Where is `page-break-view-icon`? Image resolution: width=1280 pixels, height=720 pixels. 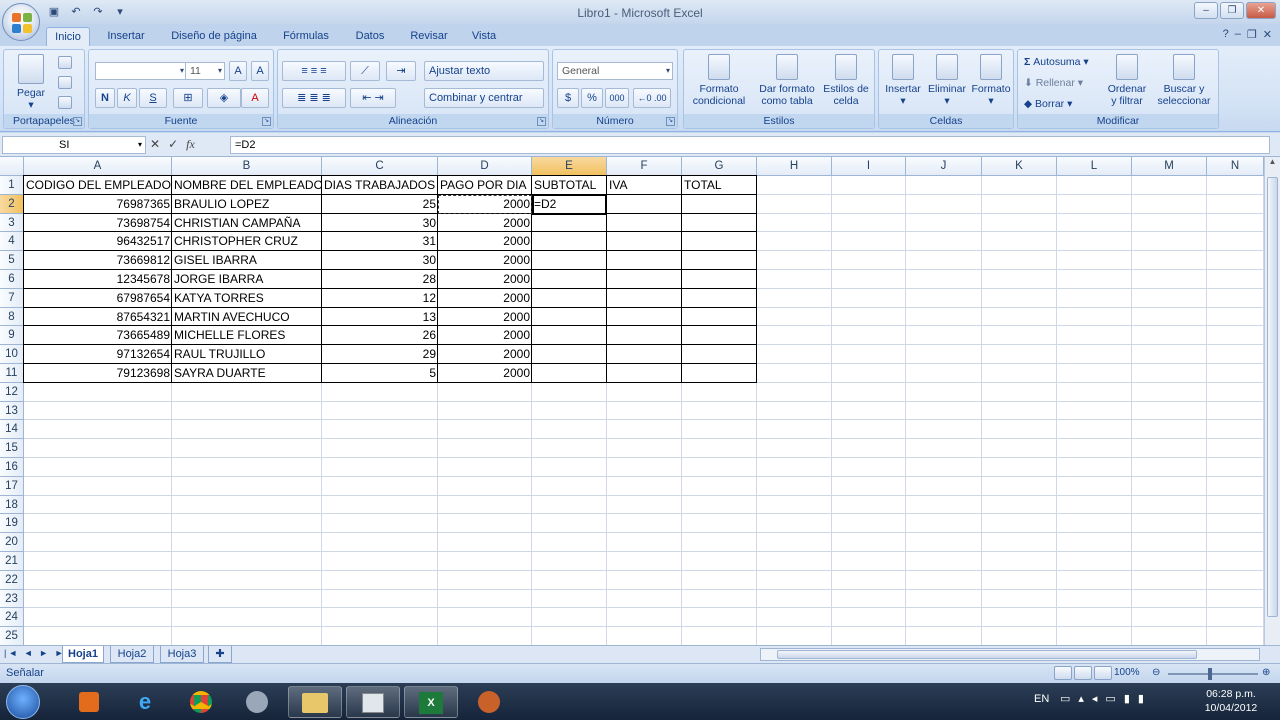 page-break-view-icon is located at coordinates (1103, 673).